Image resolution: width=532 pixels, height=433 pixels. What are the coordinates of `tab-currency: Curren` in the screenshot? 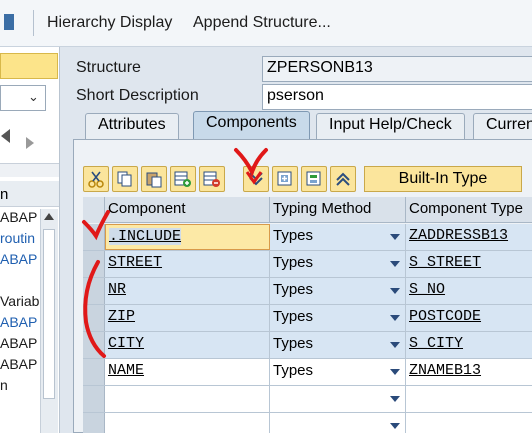 It's located at (502, 126).